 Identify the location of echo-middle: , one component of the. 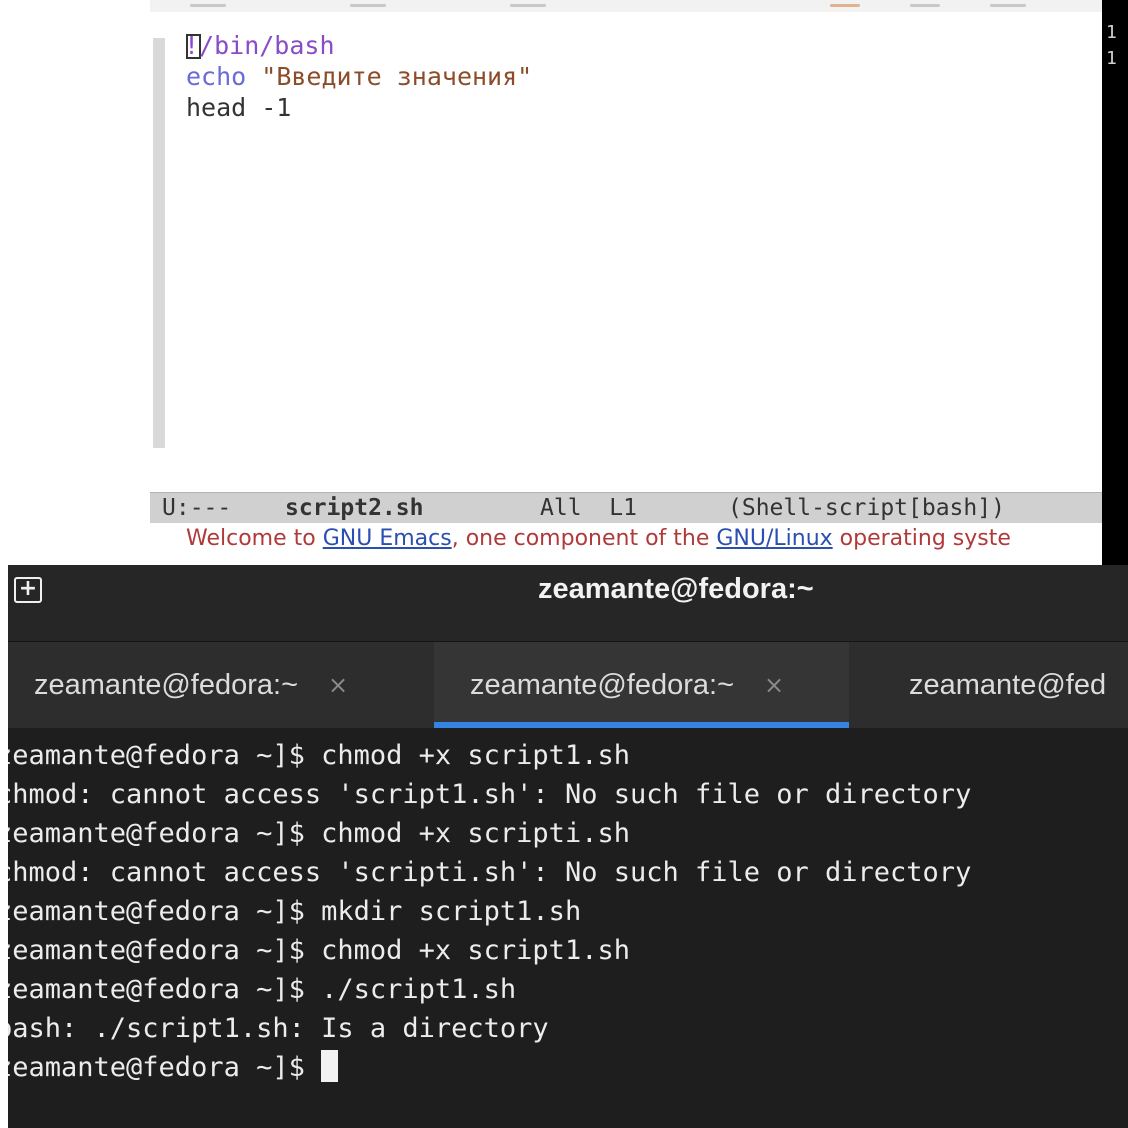
(584, 538).